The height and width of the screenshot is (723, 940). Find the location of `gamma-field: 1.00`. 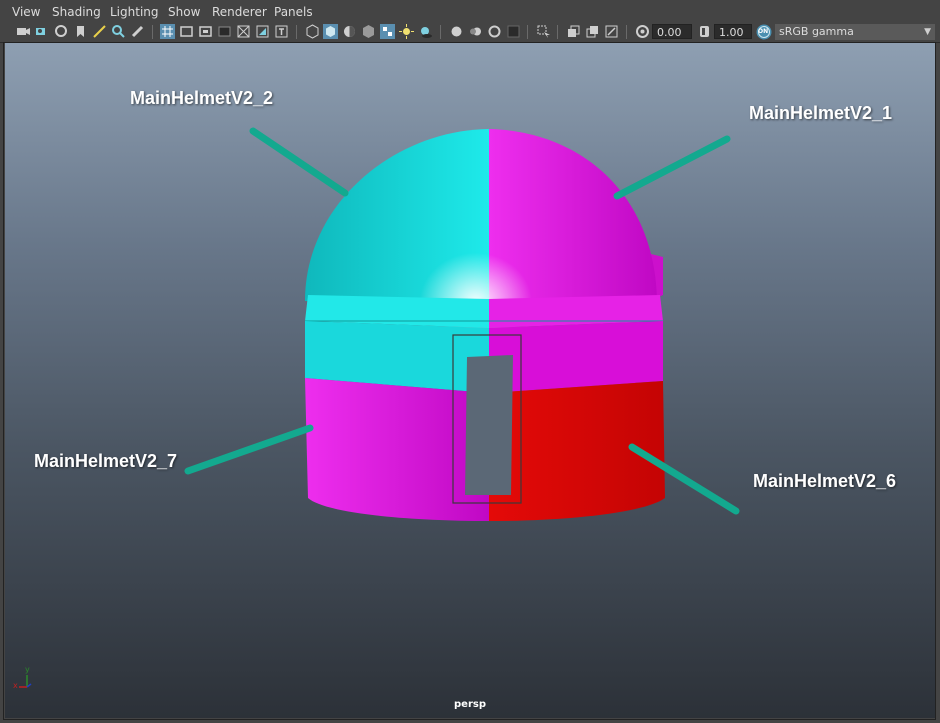

gamma-field: 1.00 is located at coordinates (733, 31).